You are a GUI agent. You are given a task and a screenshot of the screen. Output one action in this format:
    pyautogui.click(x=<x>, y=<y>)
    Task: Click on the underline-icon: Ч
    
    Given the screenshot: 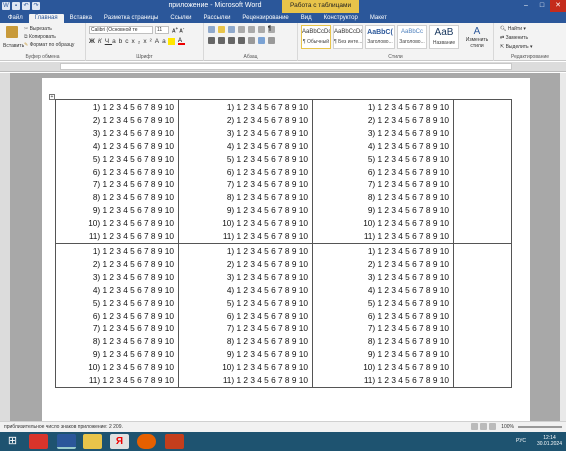 What is the action you would take?
    pyautogui.click(x=108, y=41)
    